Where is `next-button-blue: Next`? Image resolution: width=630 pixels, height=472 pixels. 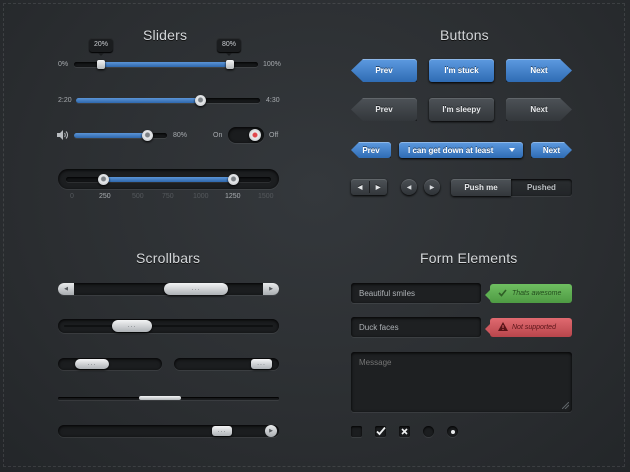 next-button-blue: Next is located at coordinates (539, 70).